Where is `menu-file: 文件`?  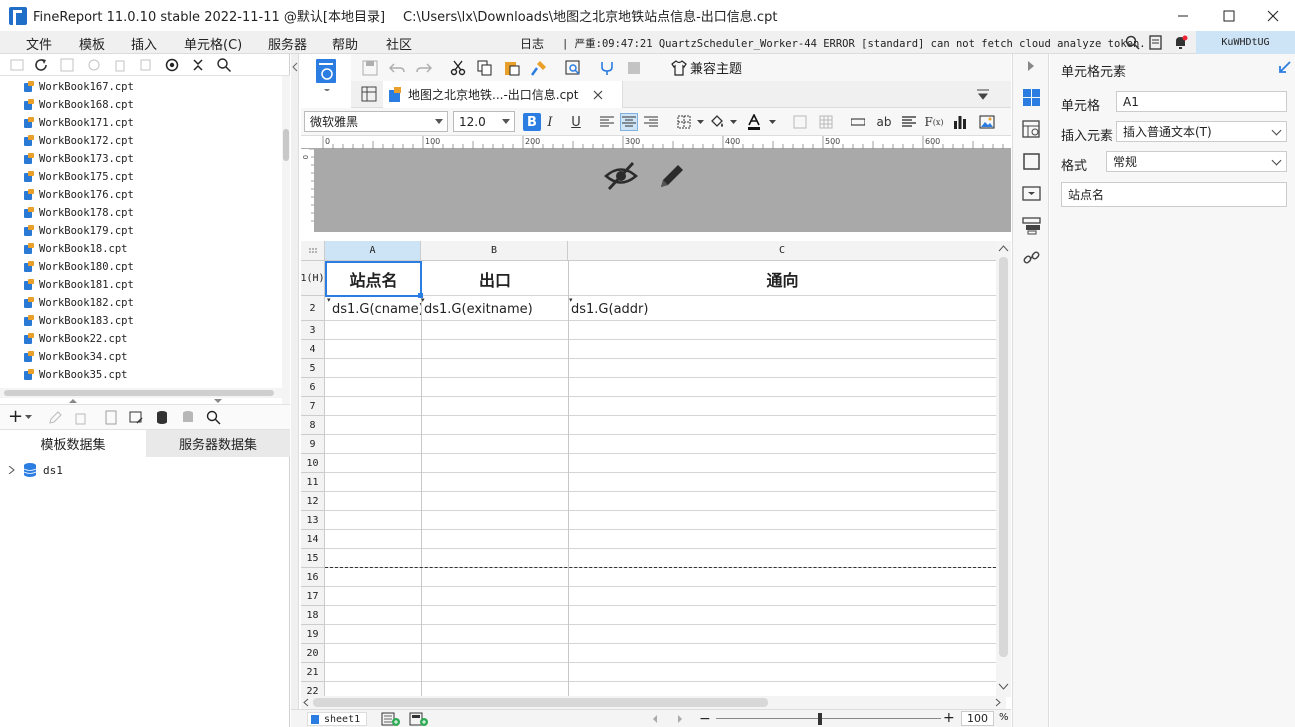
menu-file: 文件 is located at coordinates (39, 43).